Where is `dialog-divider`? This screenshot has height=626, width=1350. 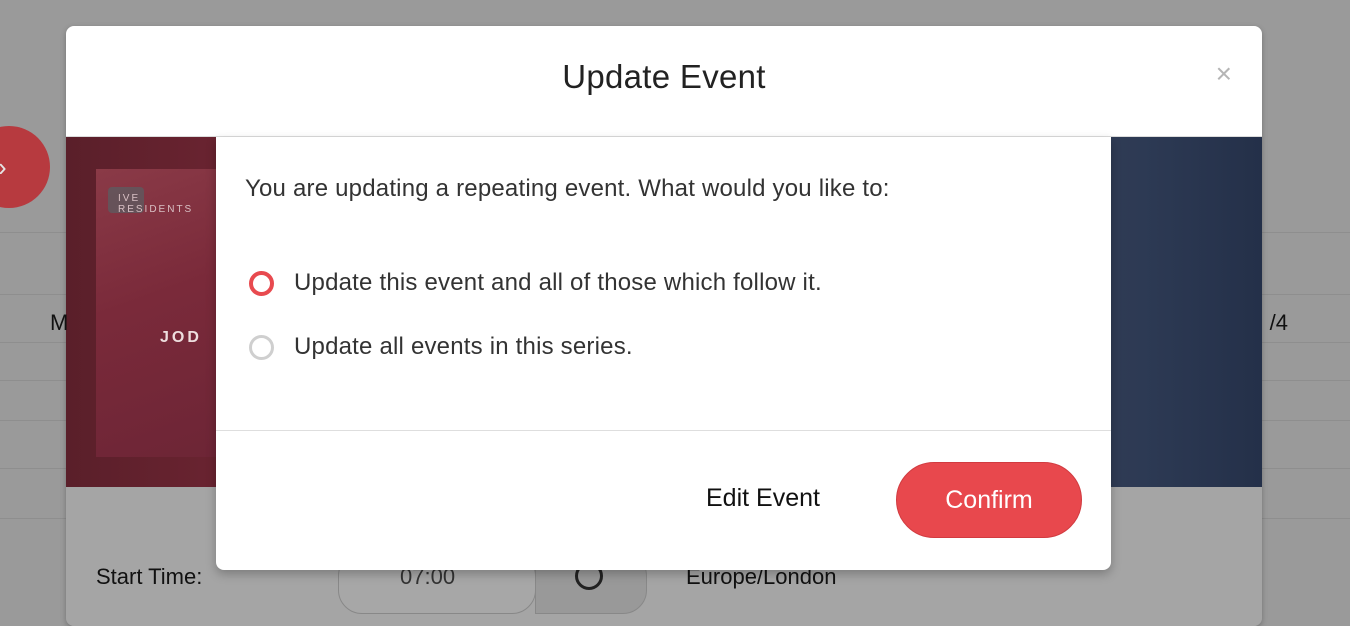 dialog-divider is located at coordinates (663, 430).